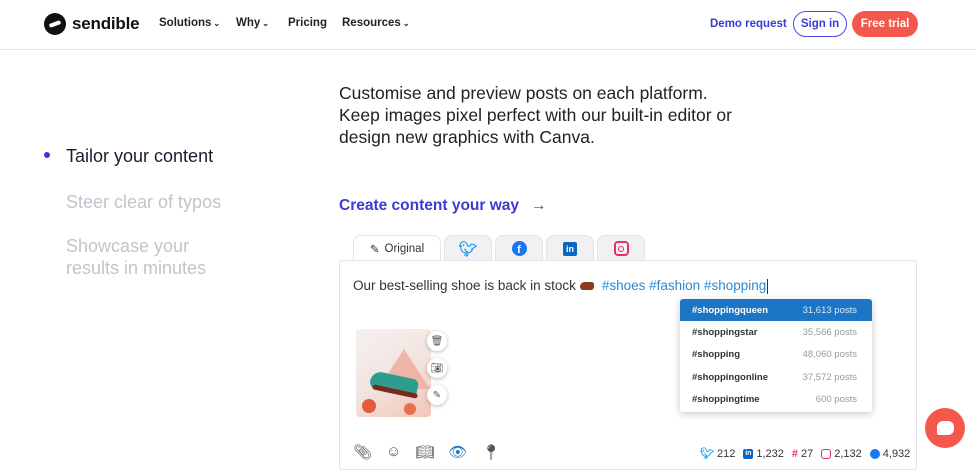  I want to click on suggestion-count: 600 posts, so click(836, 400).